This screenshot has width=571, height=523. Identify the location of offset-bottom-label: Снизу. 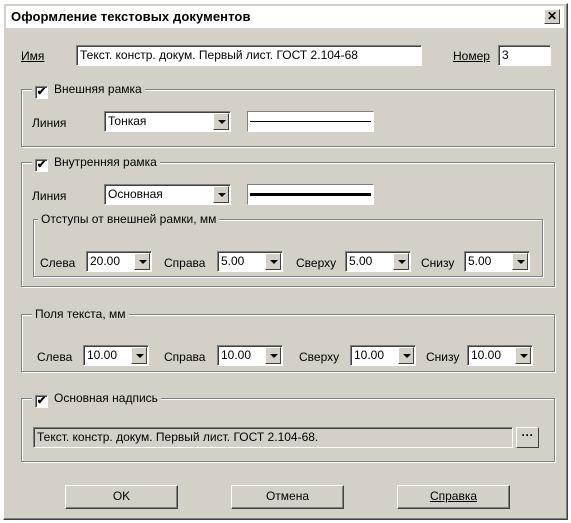
(438, 263).